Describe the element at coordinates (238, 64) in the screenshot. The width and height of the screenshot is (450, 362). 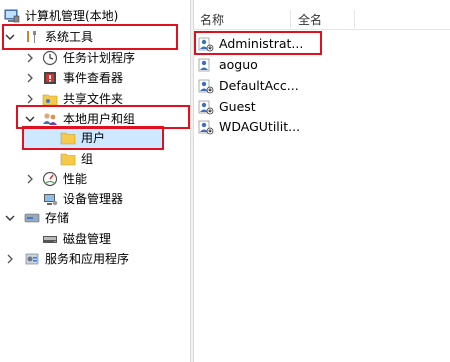
I see `user-name: aoguo` at that location.